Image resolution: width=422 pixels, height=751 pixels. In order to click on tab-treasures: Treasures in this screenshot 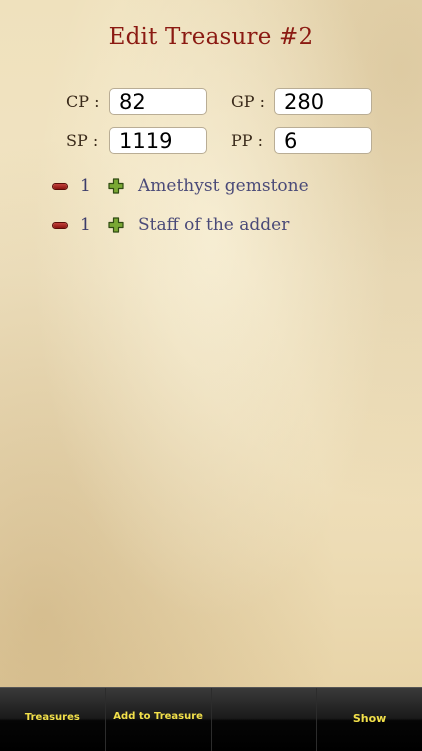, I will do `click(53, 719)`.